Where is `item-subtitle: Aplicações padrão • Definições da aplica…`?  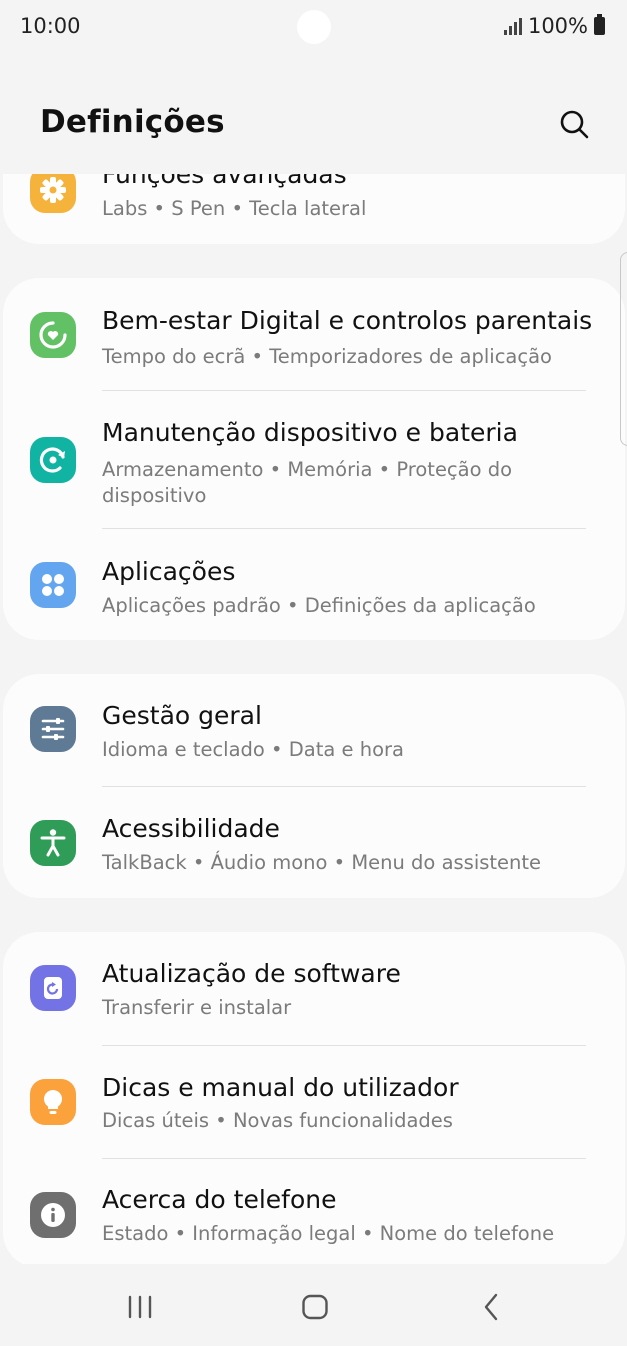 item-subtitle: Aplicações padrão • Definições da aplica… is located at coordinates (319, 605).